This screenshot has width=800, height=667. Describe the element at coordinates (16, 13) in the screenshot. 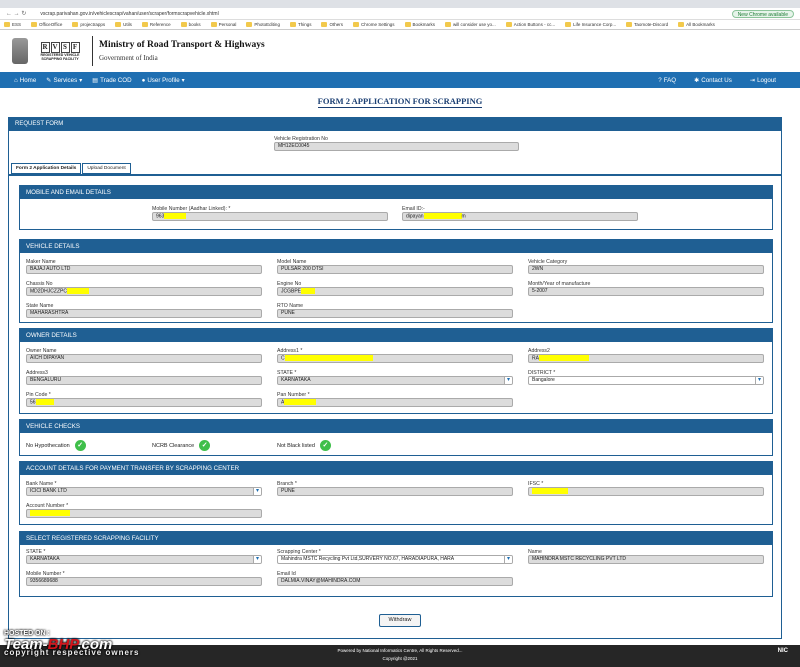

I see `back-forward-icon: ← → ↻` at that location.